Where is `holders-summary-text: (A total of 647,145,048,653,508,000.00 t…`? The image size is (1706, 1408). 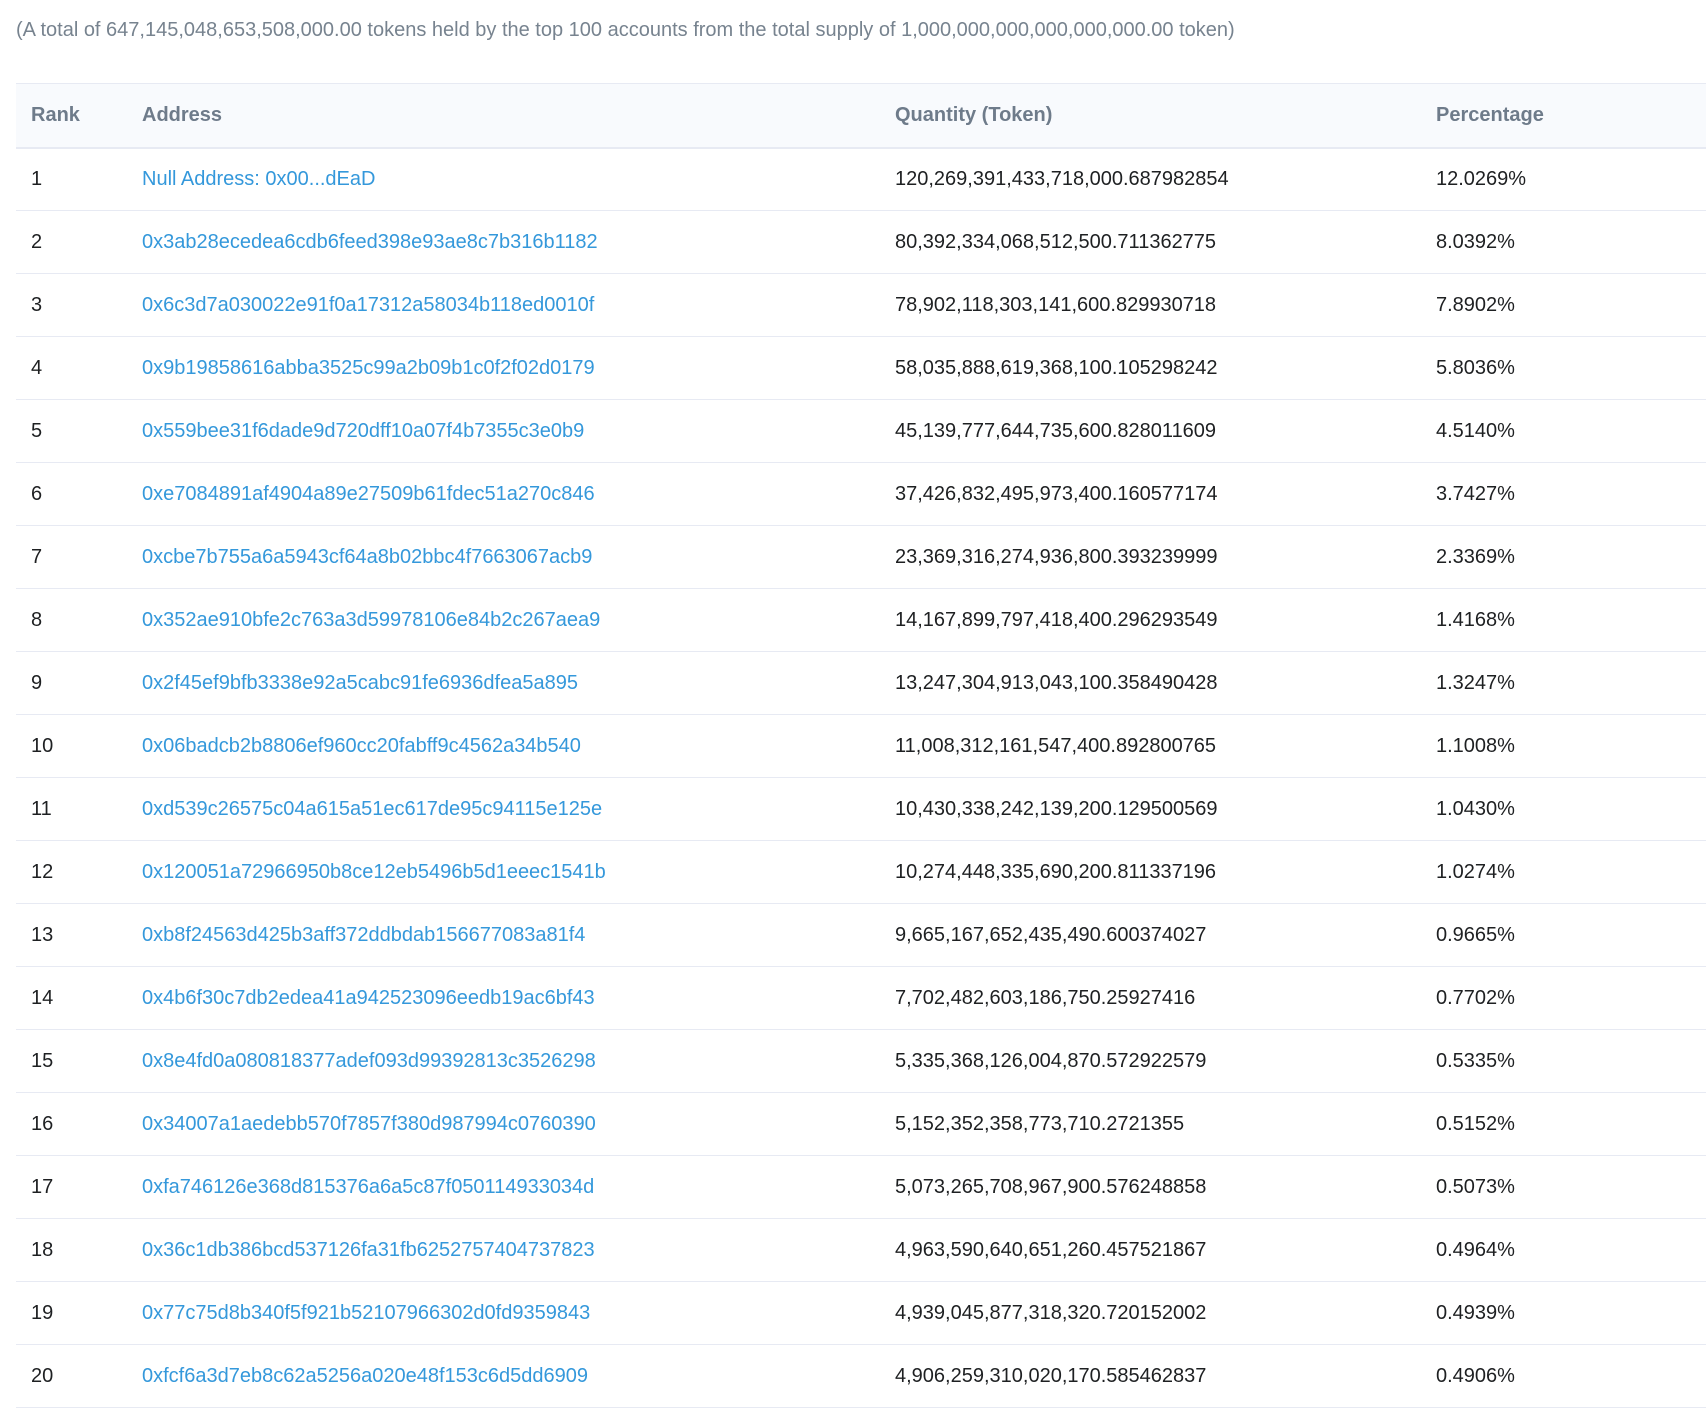 holders-summary-text: (A total of 647,145,048,653,508,000.00 t… is located at coordinates (625, 30).